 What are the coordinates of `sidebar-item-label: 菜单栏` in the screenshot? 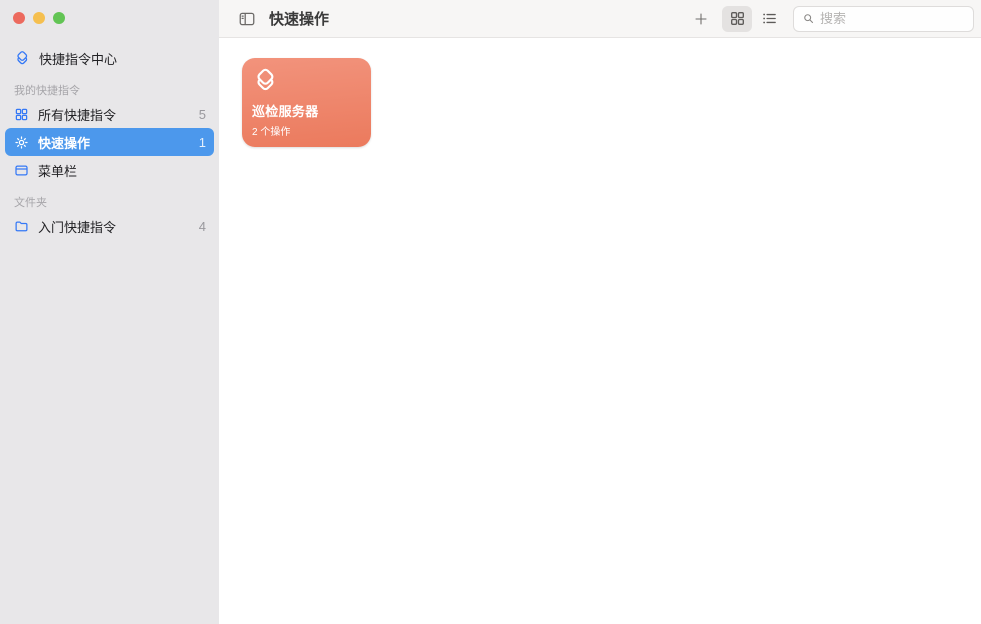 It's located at (58, 171).